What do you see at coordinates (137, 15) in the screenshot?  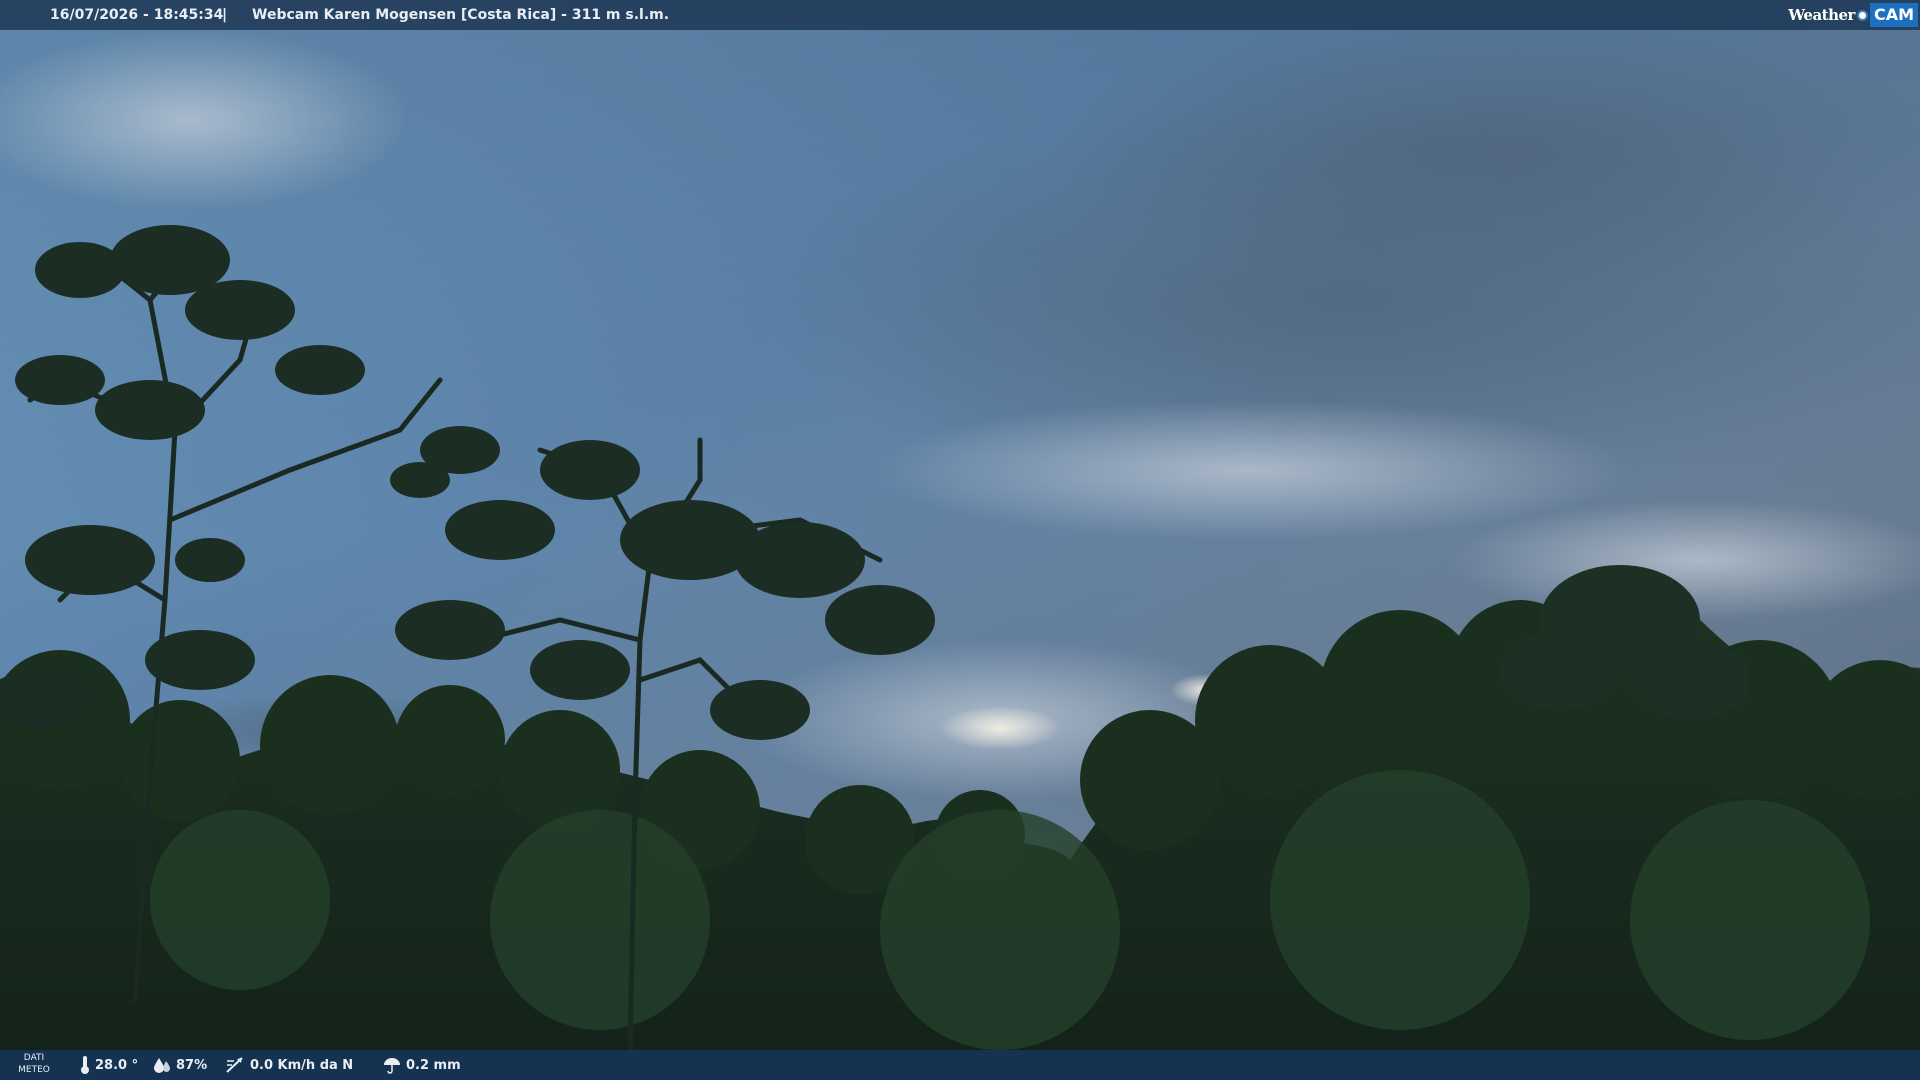 I see `timestamp: 16/07/2026 - 18:45:34` at bounding box center [137, 15].